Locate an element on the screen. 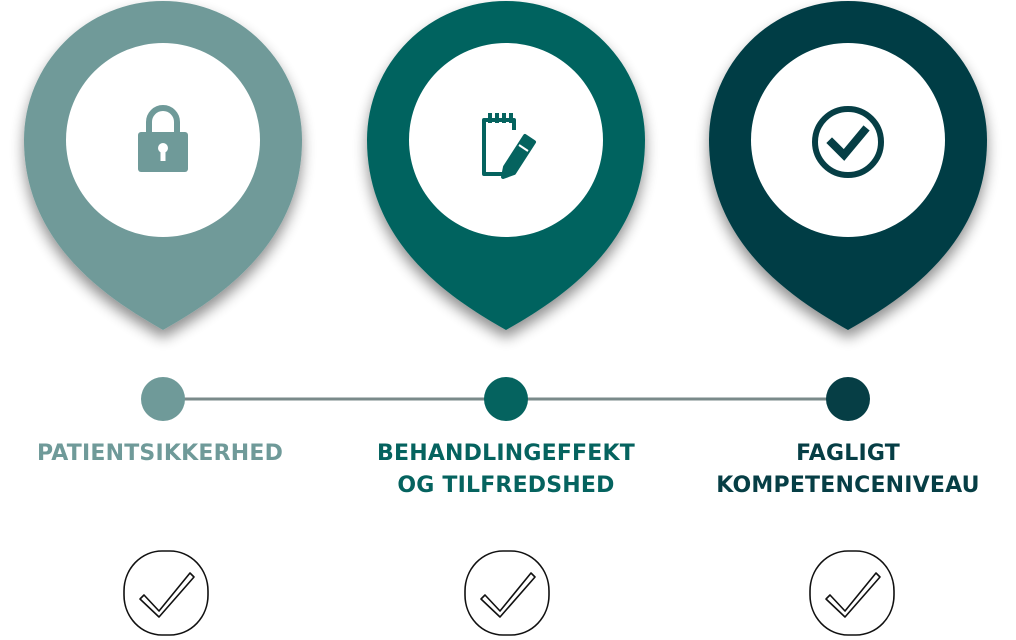  pin-fagligt is located at coordinates (848, 165).